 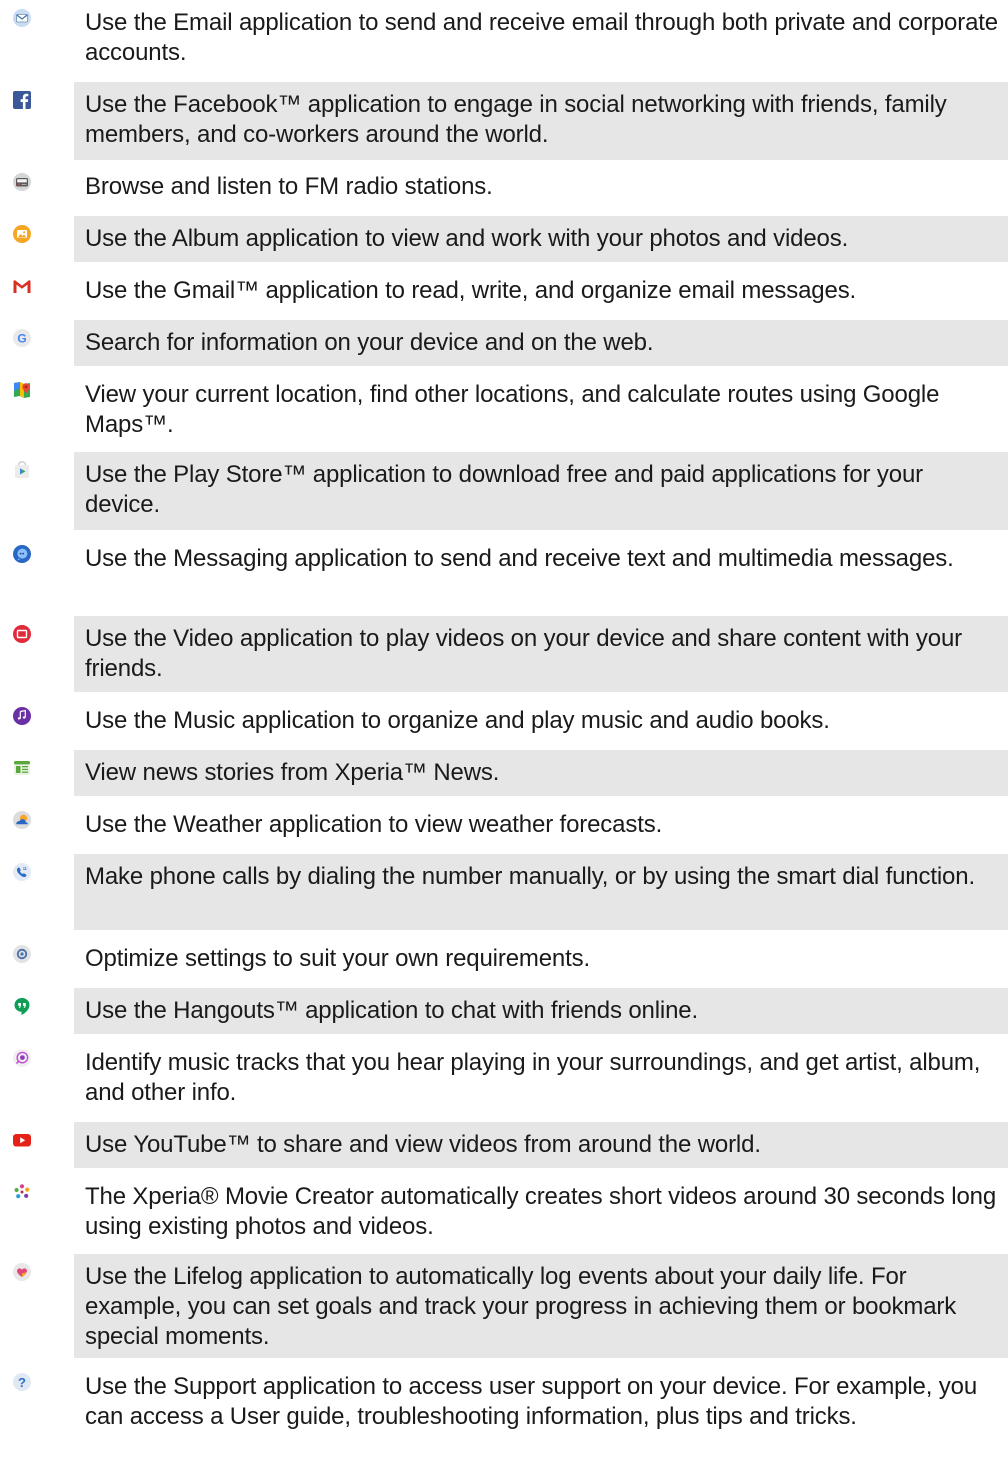 What do you see at coordinates (22, 1192) in the screenshot?
I see `movie-creator-icon` at bounding box center [22, 1192].